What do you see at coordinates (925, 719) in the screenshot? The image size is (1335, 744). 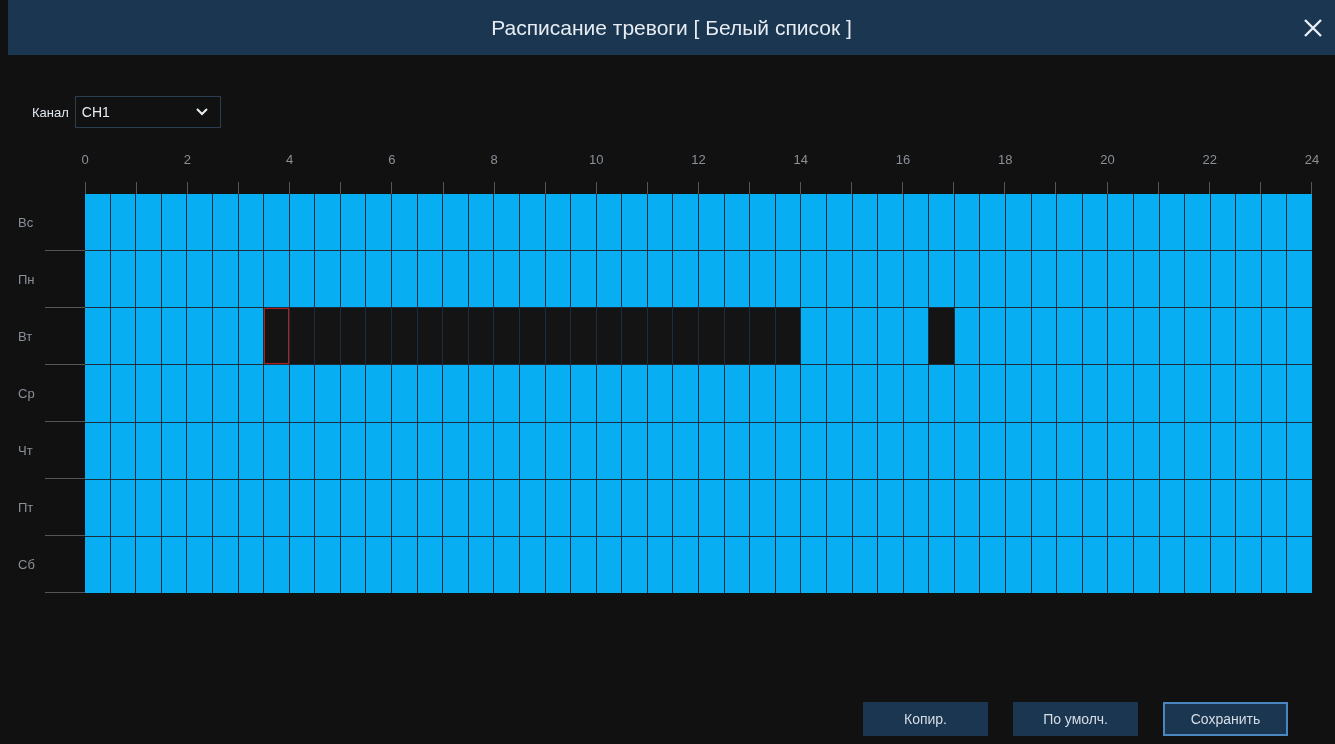 I see `action-button: Копир.` at bounding box center [925, 719].